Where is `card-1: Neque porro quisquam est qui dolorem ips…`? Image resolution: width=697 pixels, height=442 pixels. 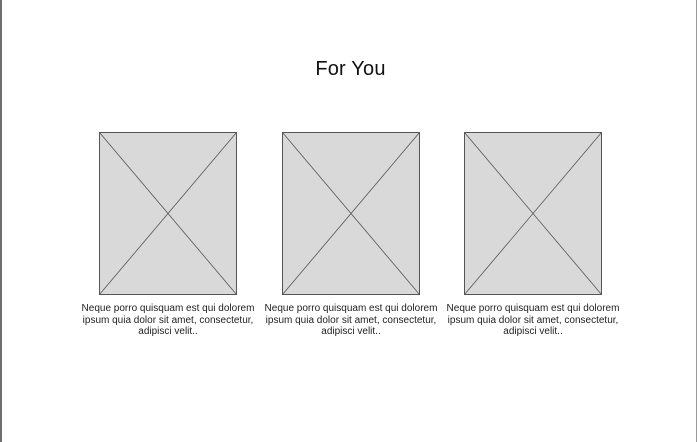
card-1: Neque porro quisquam est qui dolorem ips… is located at coordinates (168, 234).